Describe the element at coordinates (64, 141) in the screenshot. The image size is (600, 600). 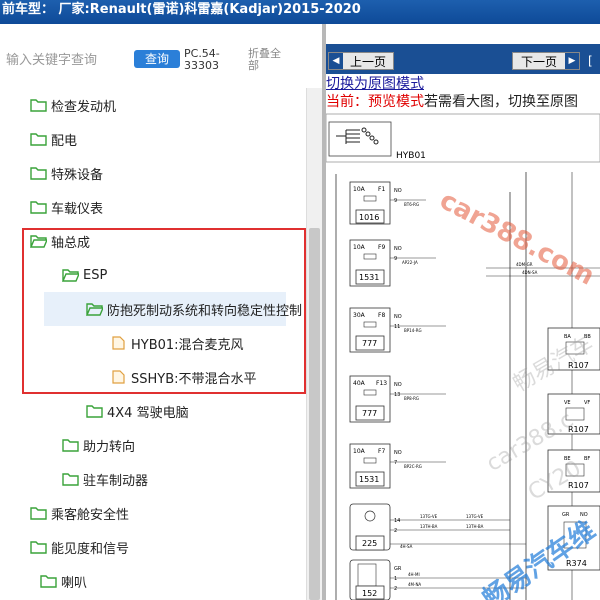
I see `tree-item-label: 配电` at that location.